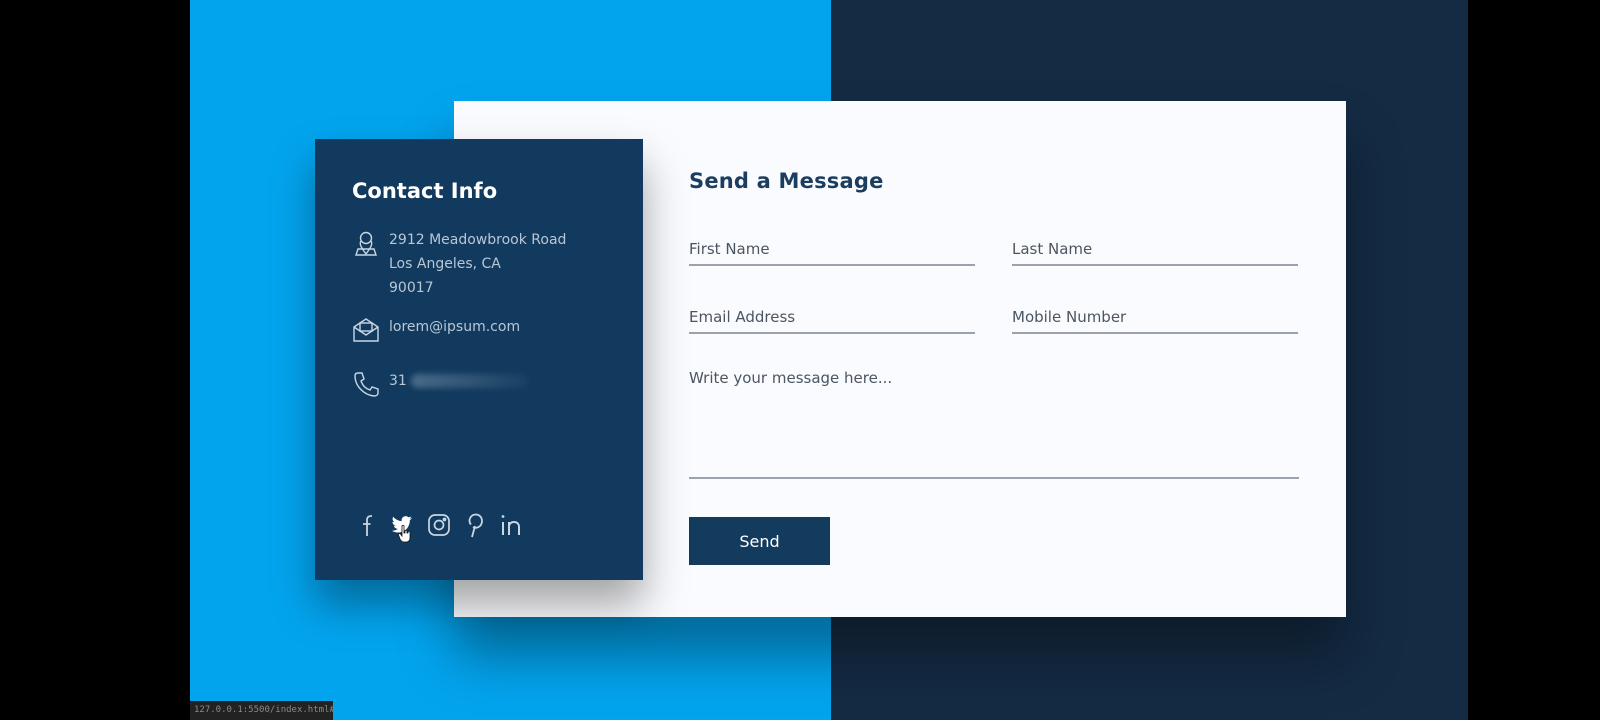  What do you see at coordinates (512, 524) in the screenshot?
I see `linkedin-icon` at bounding box center [512, 524].